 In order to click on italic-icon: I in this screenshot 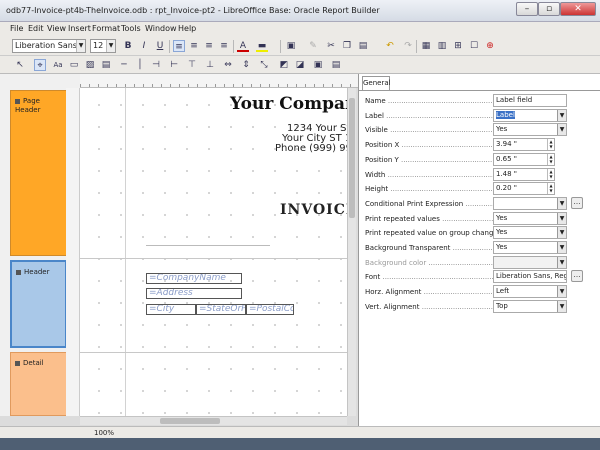, I will do `click(144, 46)`.